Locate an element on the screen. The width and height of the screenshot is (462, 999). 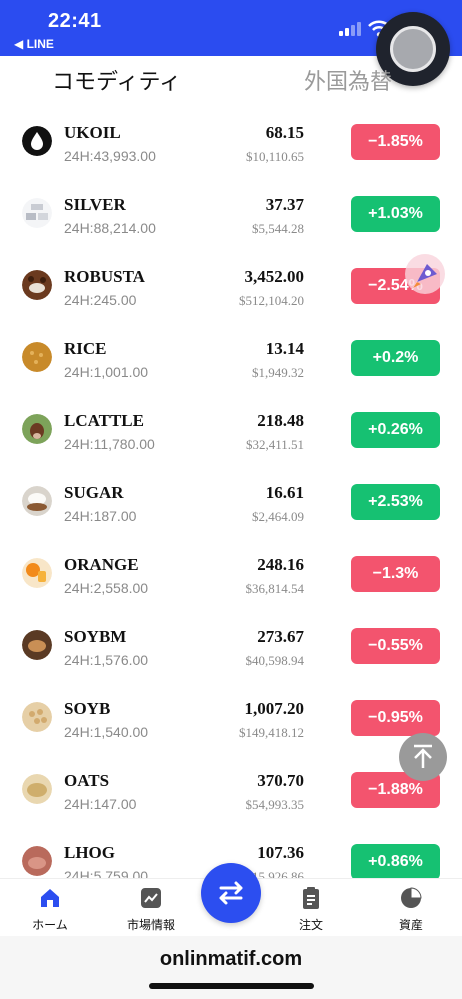
item-usd-value: $5,544.28 is located at coordinates (278, 228).